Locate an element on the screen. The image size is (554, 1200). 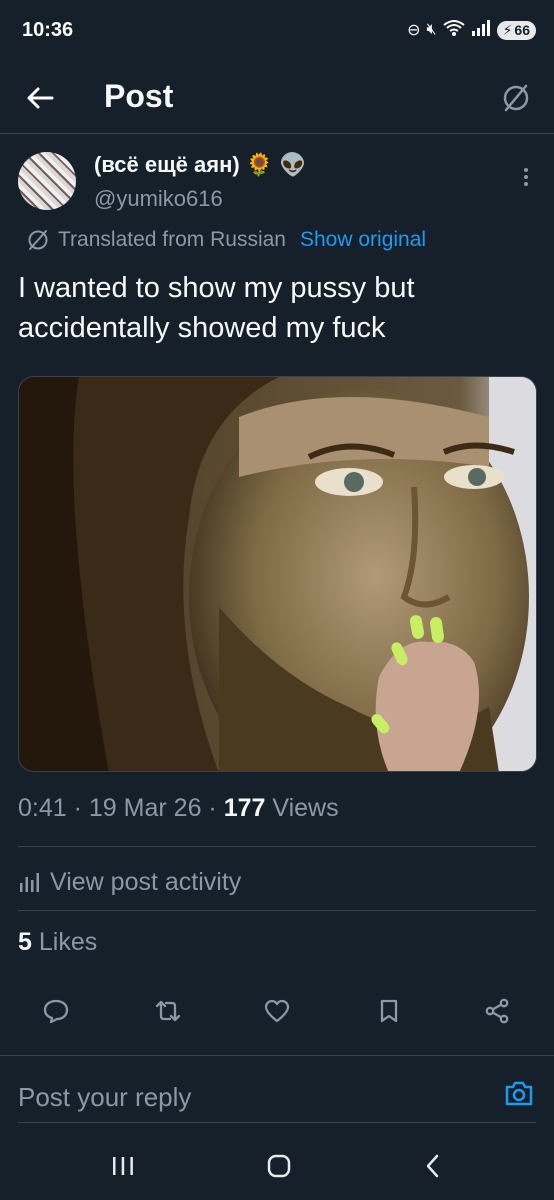
battery-level: 66 is located at coordinates (522, 30).